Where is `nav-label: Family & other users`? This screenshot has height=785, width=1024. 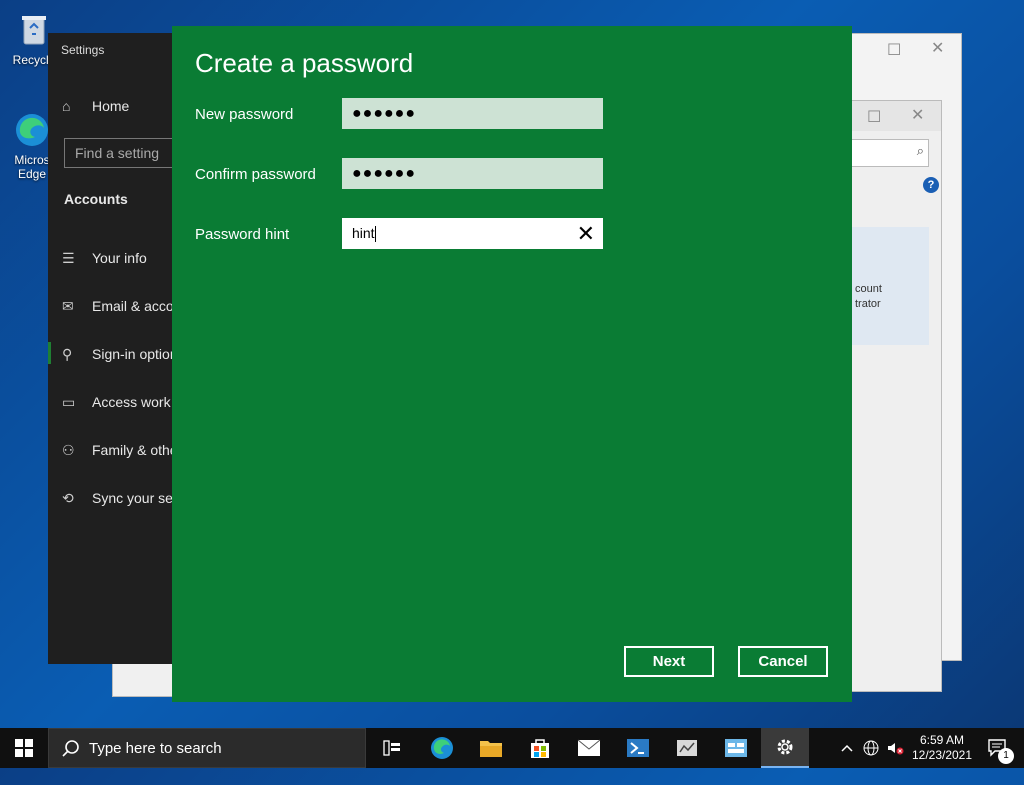 nav-label: Family & other users is located at coordinates (132, 450).